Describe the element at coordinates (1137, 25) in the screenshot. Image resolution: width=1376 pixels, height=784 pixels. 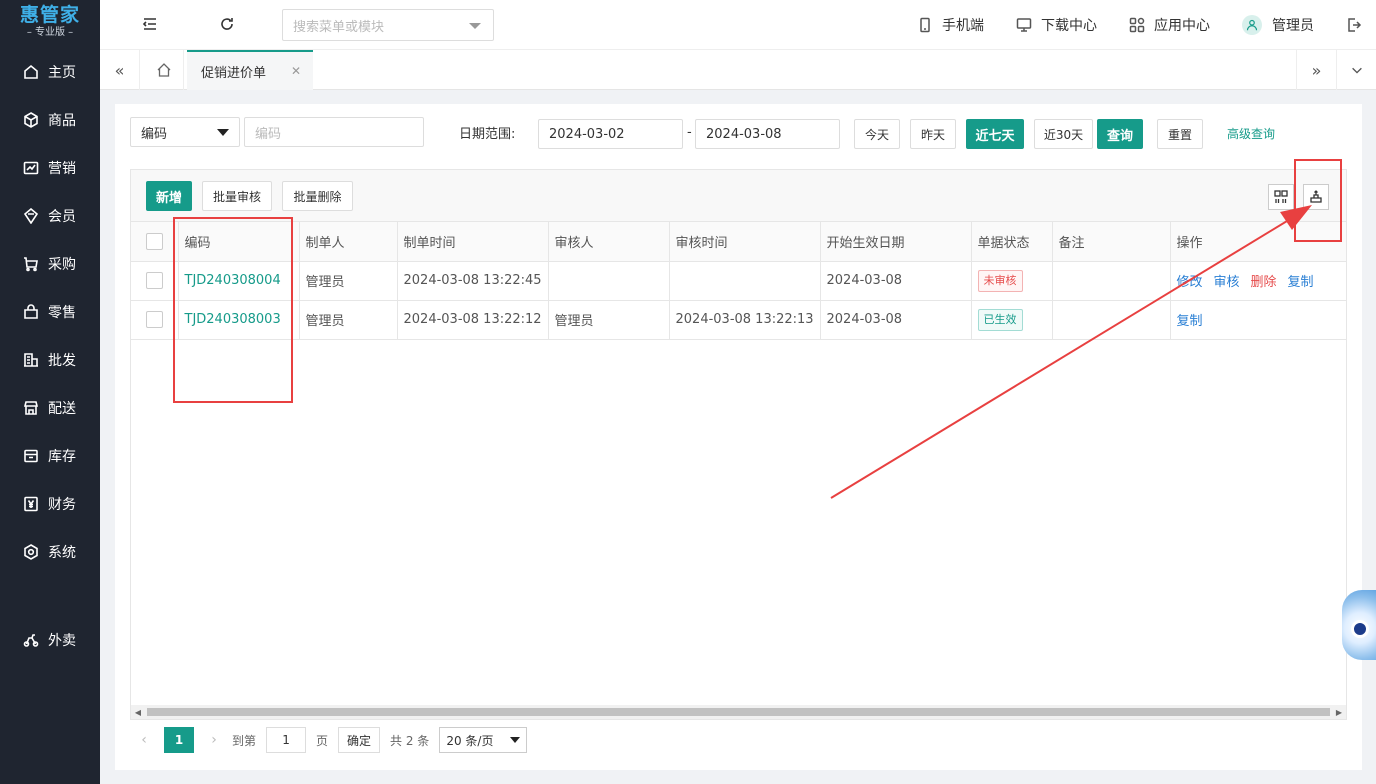
I see `apps-grid-icon` at that location.